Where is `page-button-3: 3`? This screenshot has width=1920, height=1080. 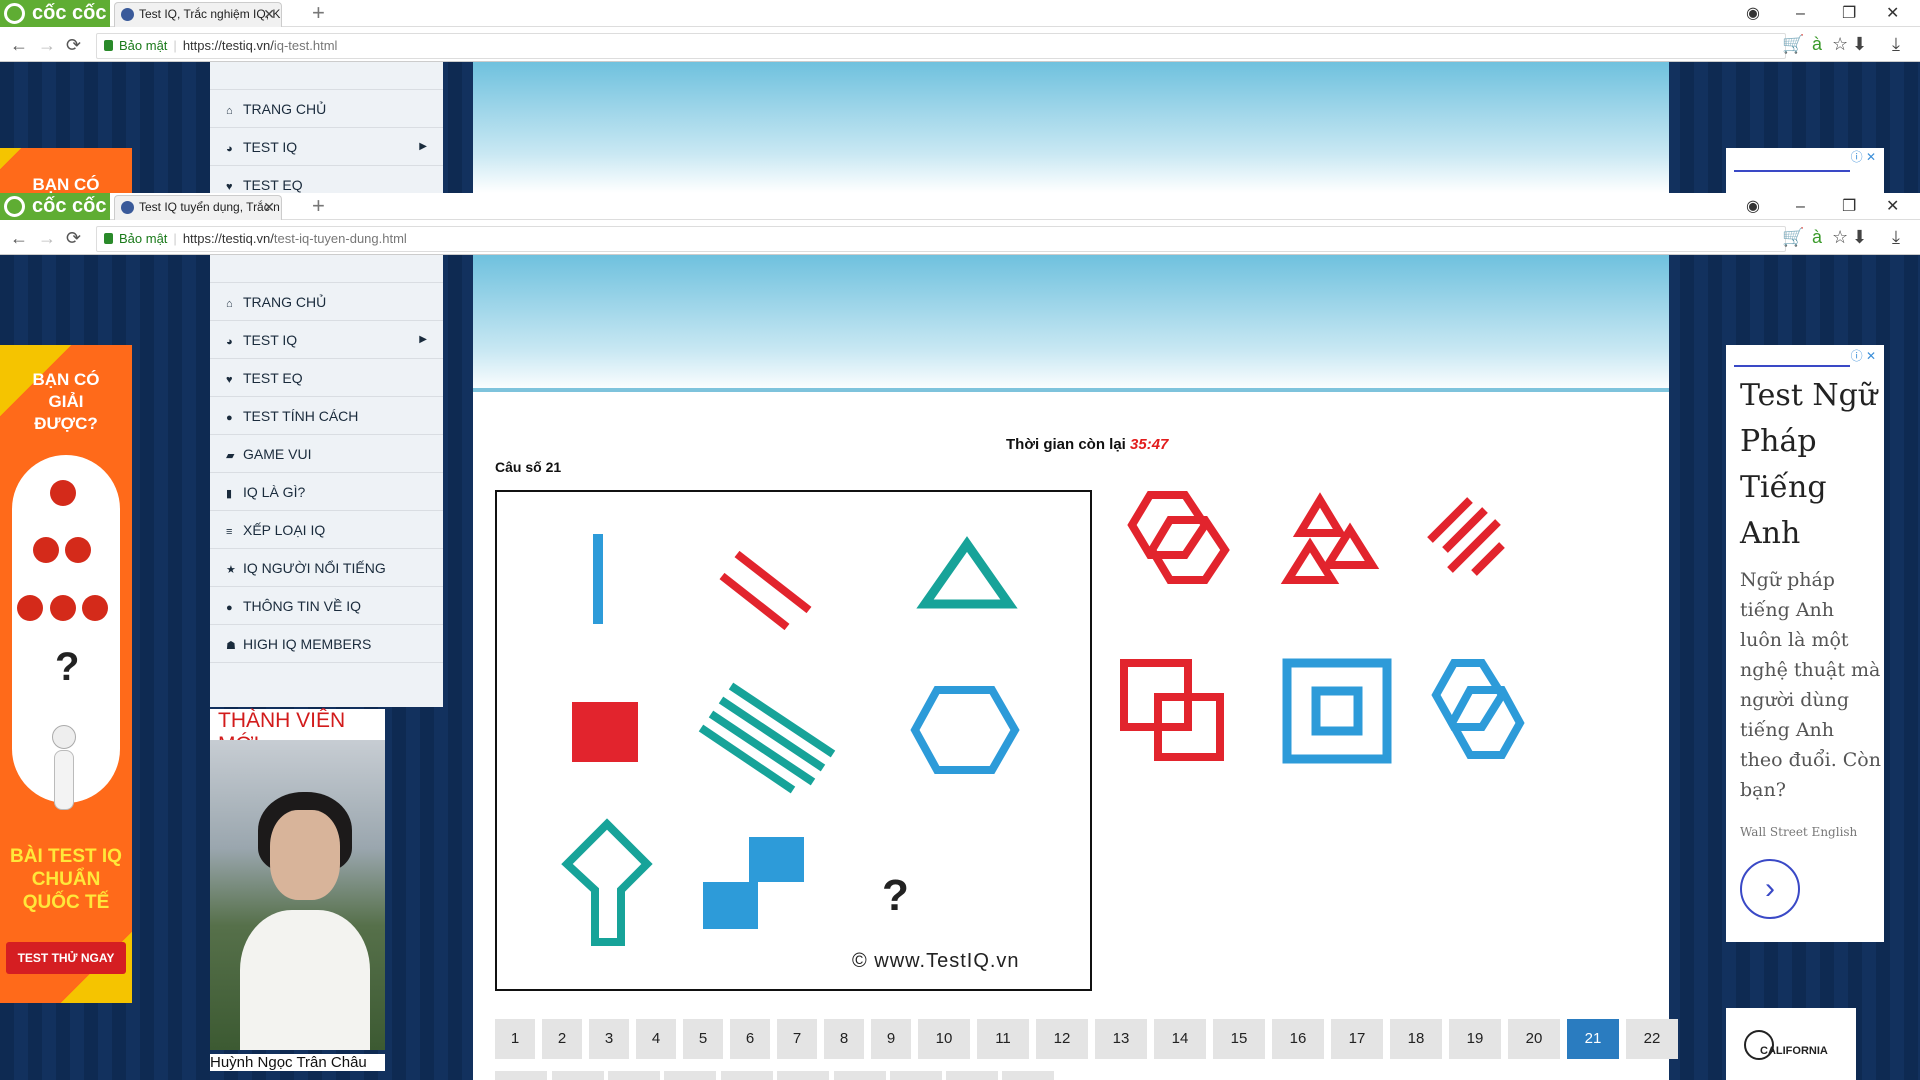 page-button-3: 3 is located at coordinates (609, 1039).